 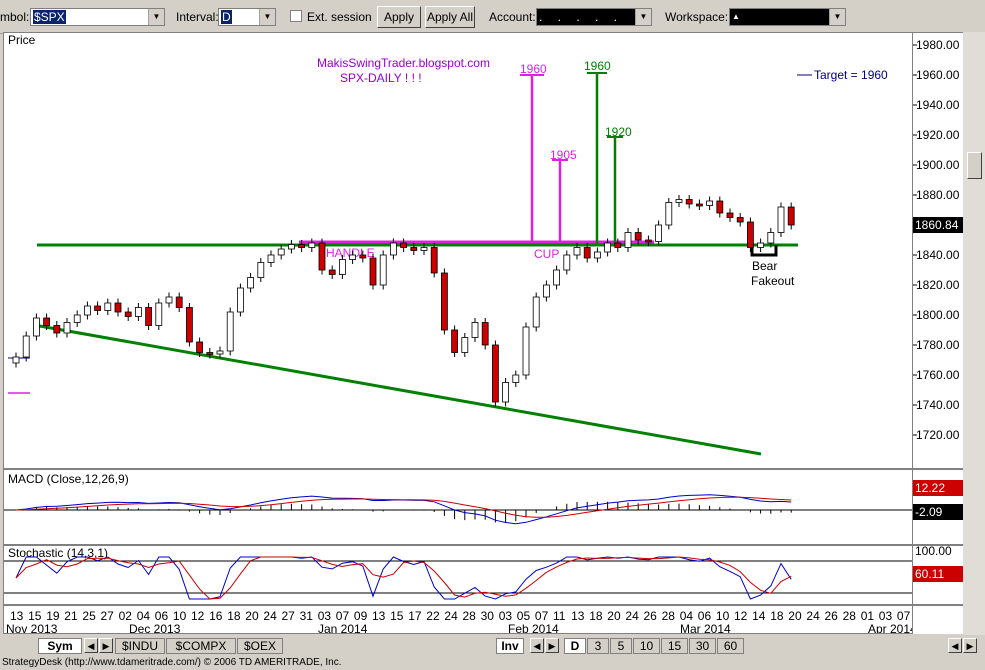 I want to click on label-m1960: 1960, so click(x=533, y=69).